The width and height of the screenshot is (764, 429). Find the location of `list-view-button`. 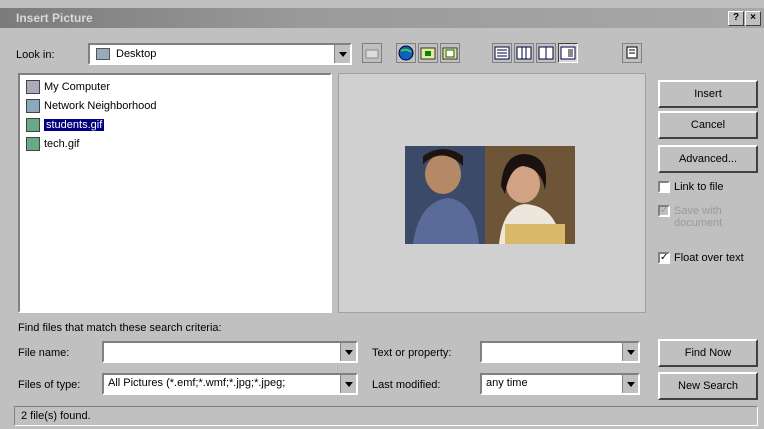

list-view-button is located at coordinates (502, 53).